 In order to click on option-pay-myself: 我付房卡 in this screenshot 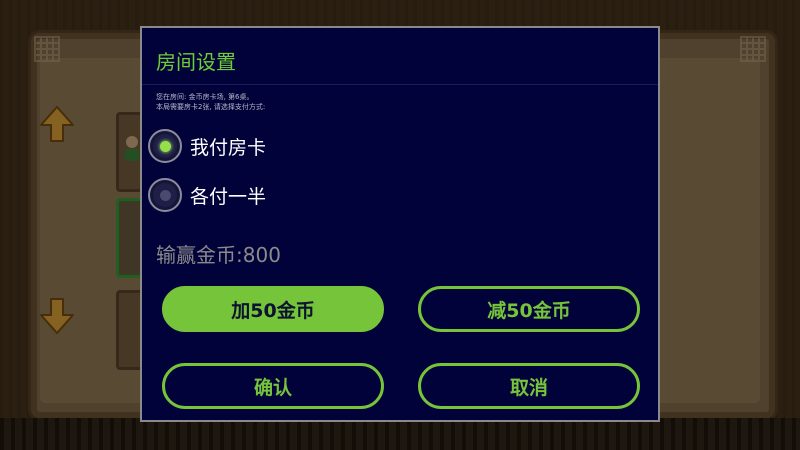, I will do `click(207, 146)`.